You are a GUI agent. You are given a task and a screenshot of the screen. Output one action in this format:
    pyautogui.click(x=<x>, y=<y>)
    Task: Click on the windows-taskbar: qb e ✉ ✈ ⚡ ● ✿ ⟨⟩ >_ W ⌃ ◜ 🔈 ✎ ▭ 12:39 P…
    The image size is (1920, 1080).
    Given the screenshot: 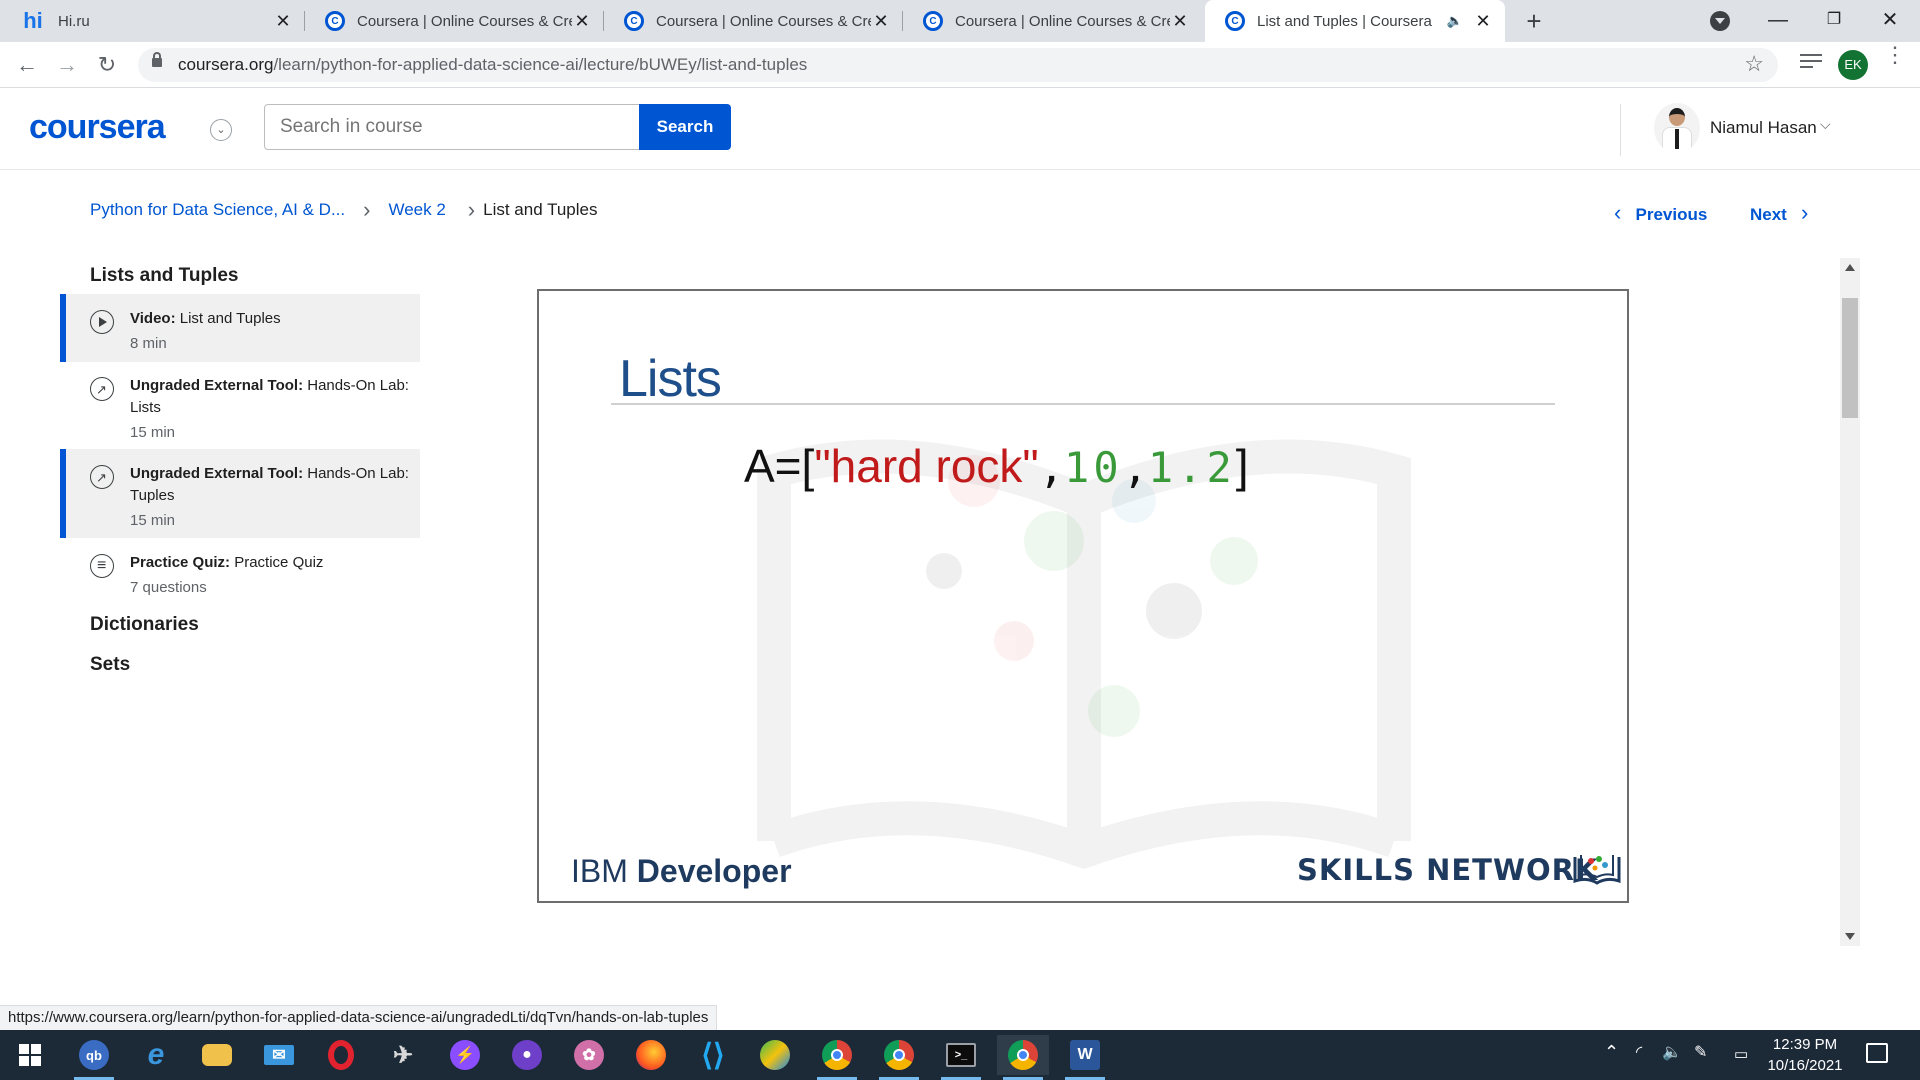 What is the action you would take?
    pyautogui.click(x=960, y=1055)
    